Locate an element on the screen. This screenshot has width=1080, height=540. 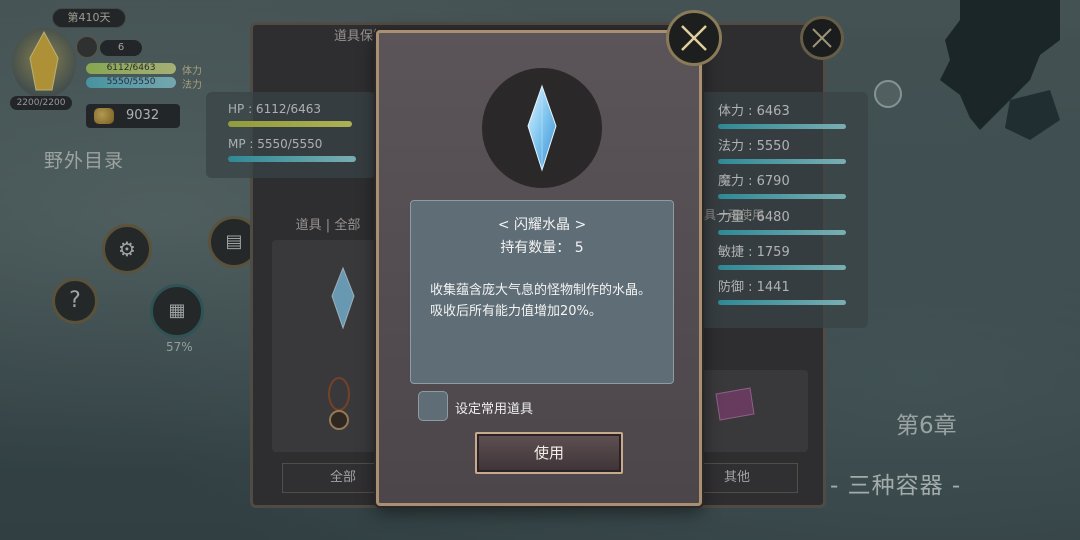
favorite-item-label: 设定常用道具 is located at coordinates (494, 409).